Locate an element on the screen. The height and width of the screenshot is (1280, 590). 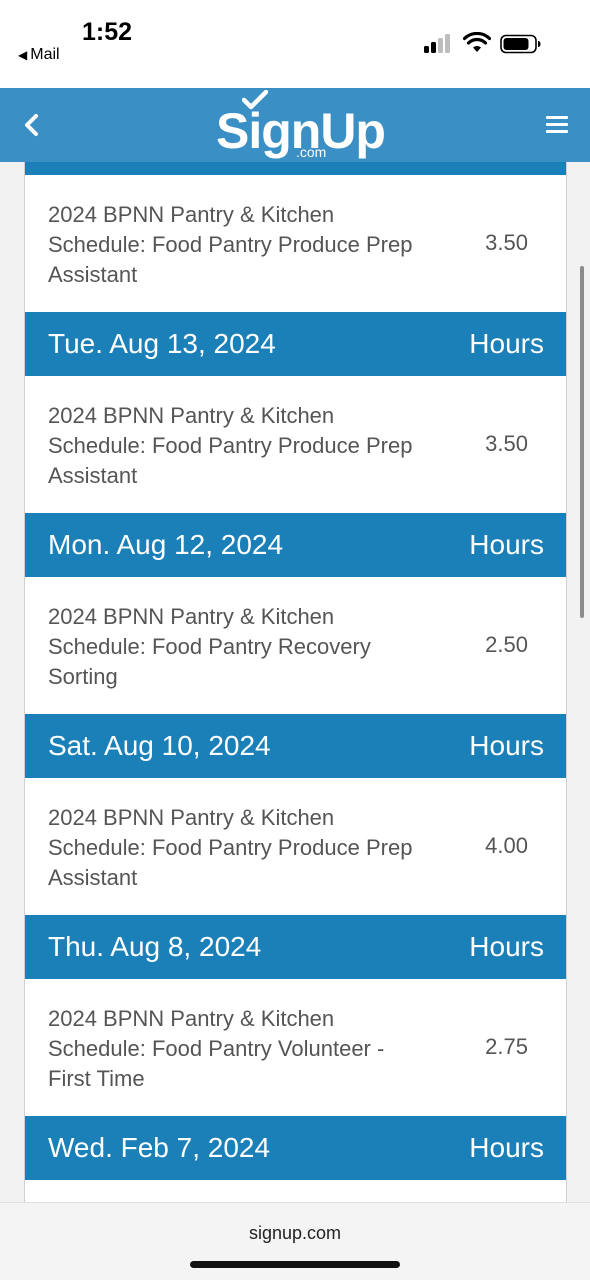
url-label: signup.com is located at coordinates (295, 1233).